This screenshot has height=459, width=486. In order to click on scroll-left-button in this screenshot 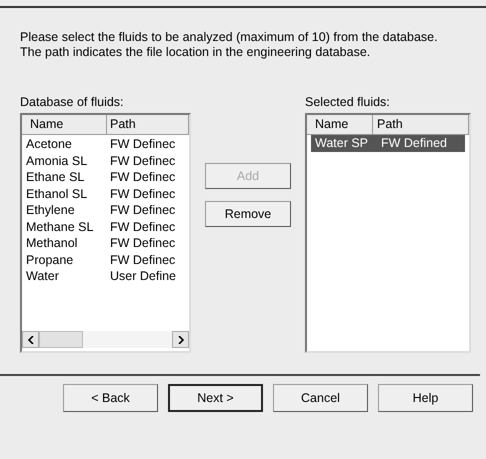, I will do `click(30, 339)`.